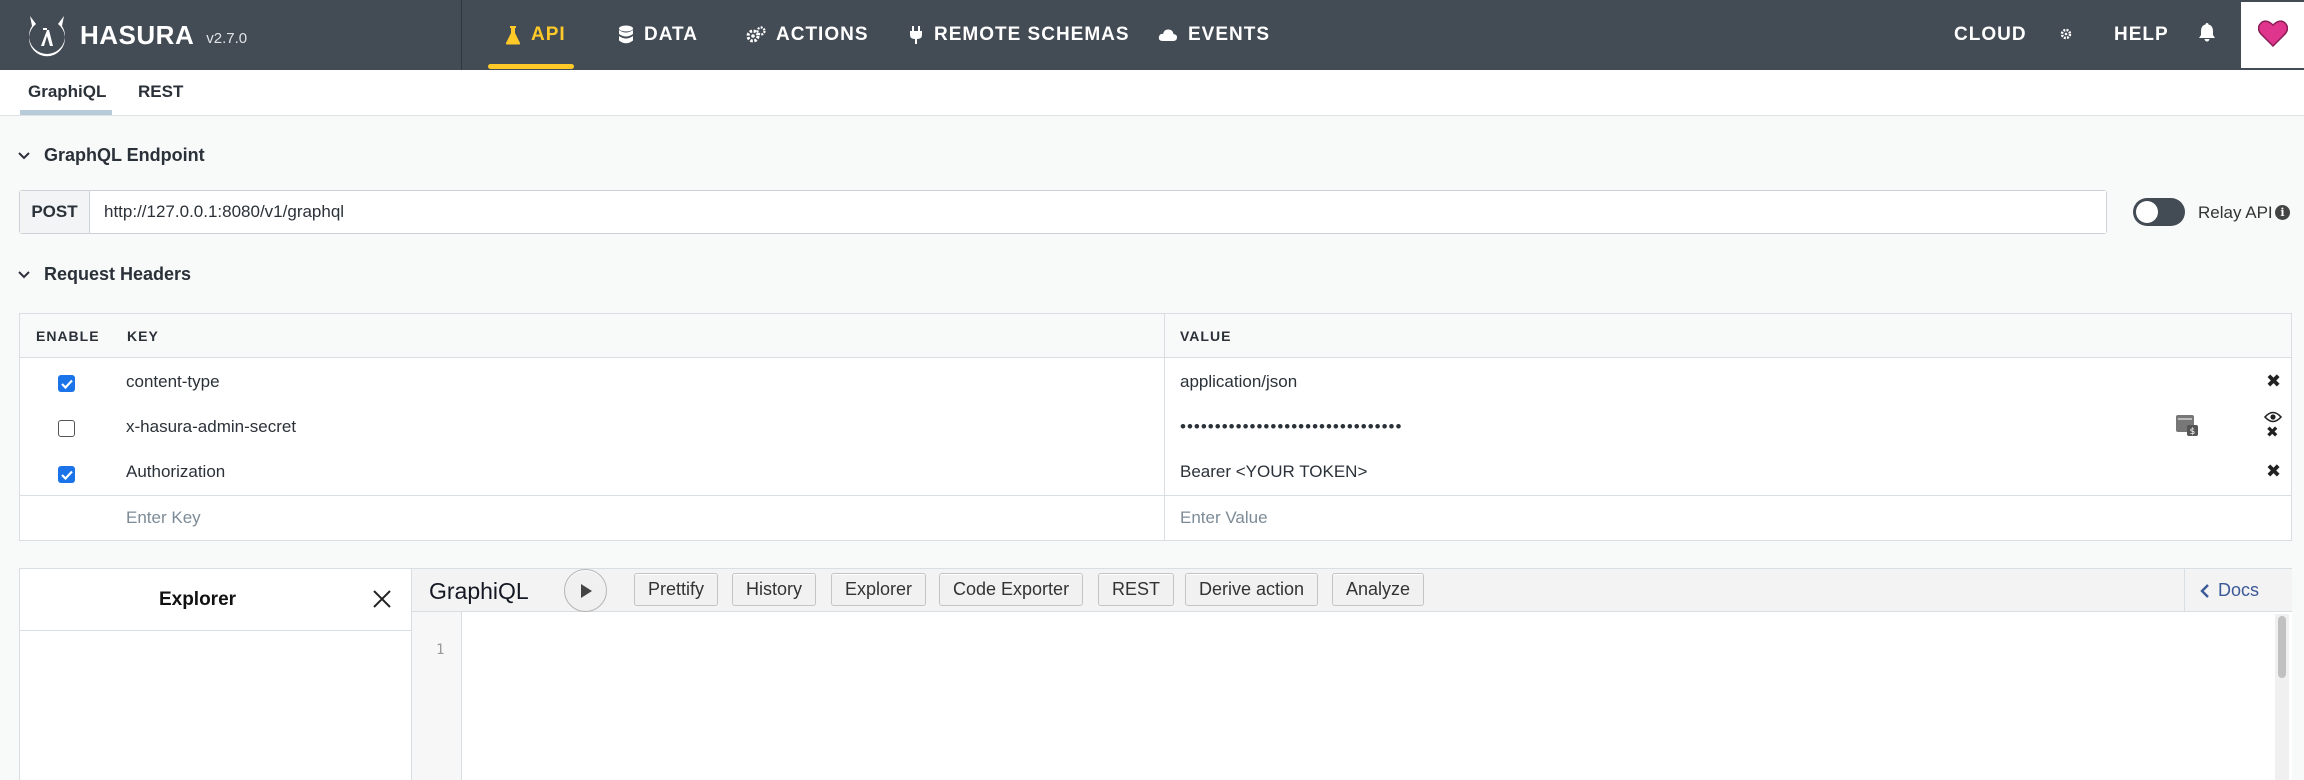  Describe the element at coordinates (1168, 35) in the screenshot. I see `cloud-icon` at that location.